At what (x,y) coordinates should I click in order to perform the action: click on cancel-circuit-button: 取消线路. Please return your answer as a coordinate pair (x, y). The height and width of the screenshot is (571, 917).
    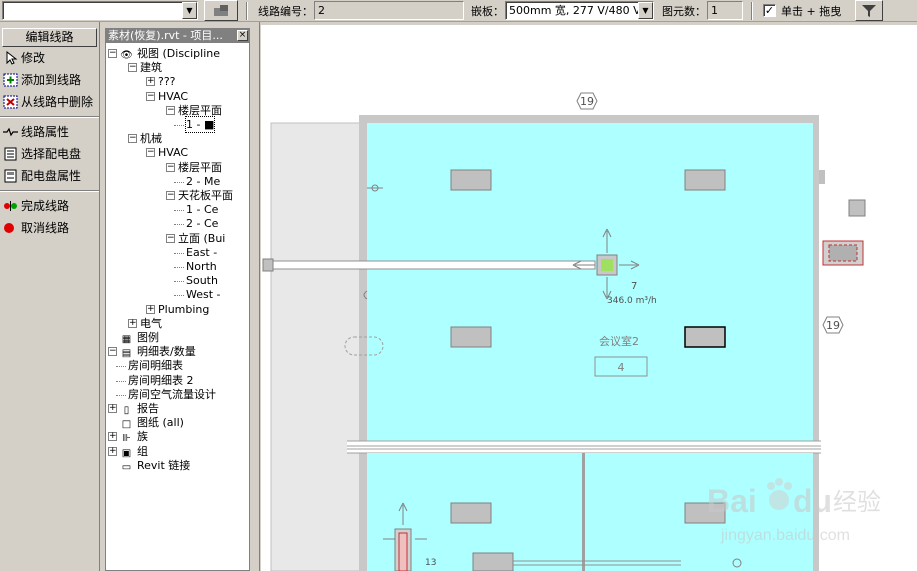
    Looking at the image, I should click on (49, 228).